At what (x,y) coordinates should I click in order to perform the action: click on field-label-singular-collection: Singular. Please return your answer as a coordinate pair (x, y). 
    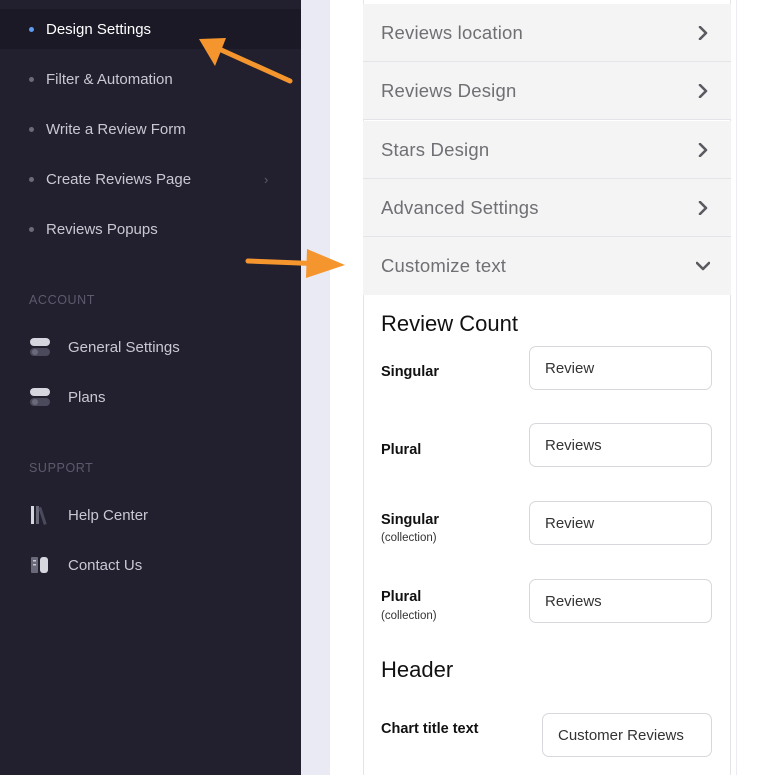
    Looking at the image, I should click on (410, 520).